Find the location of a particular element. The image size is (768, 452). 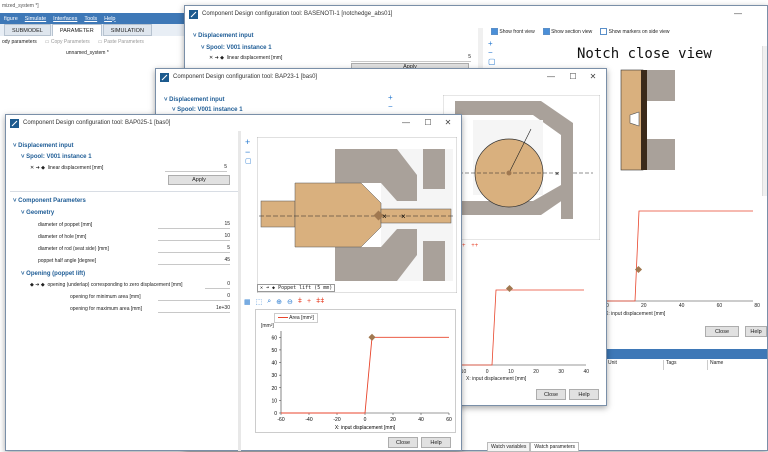

notch-drawing is located at coordinates (647, 120).